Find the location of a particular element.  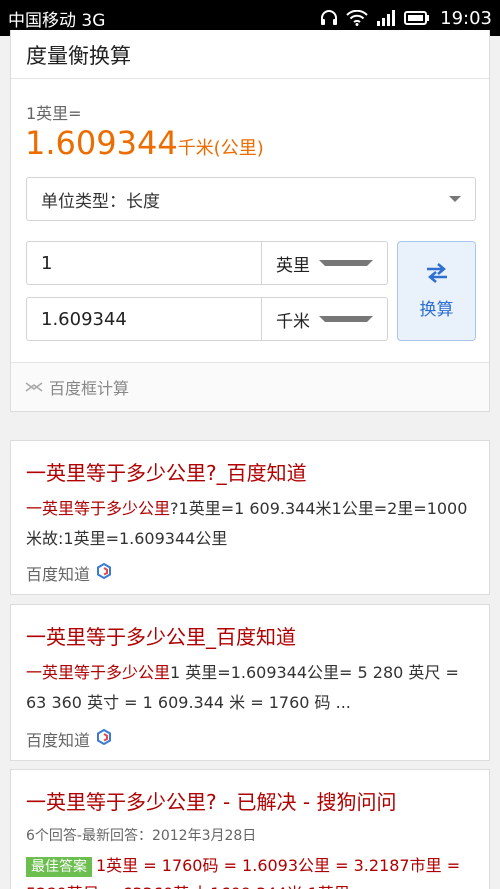

result-value: 1.609344 is located at coordinates (101, 143).